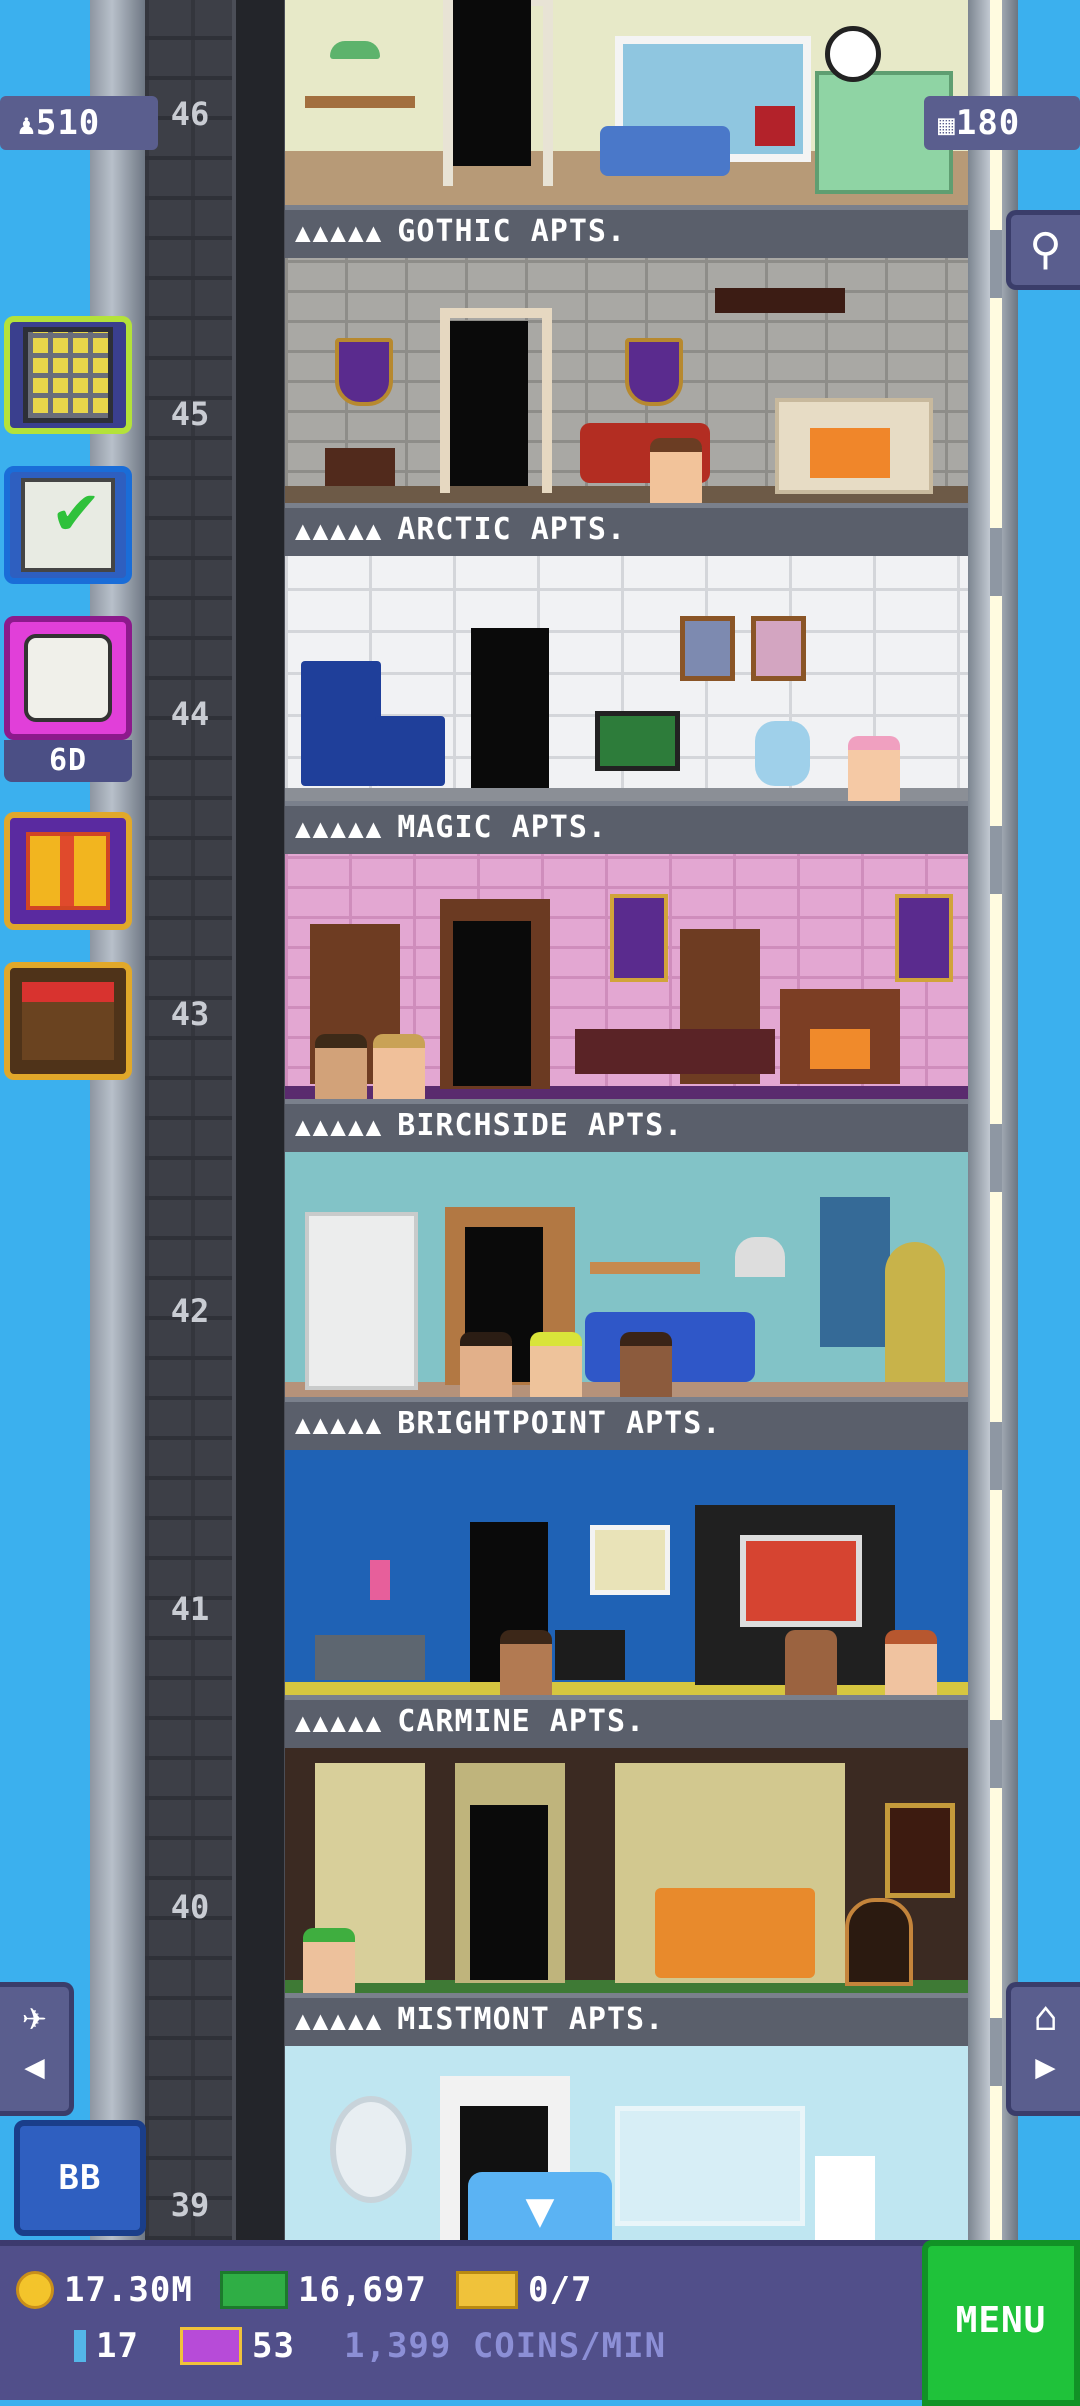 This screenshot has width=1080, height=2406. I want to click on floor-40: ▲▲▲▲▲ MISTMONT APTS., so click(626, 1897).